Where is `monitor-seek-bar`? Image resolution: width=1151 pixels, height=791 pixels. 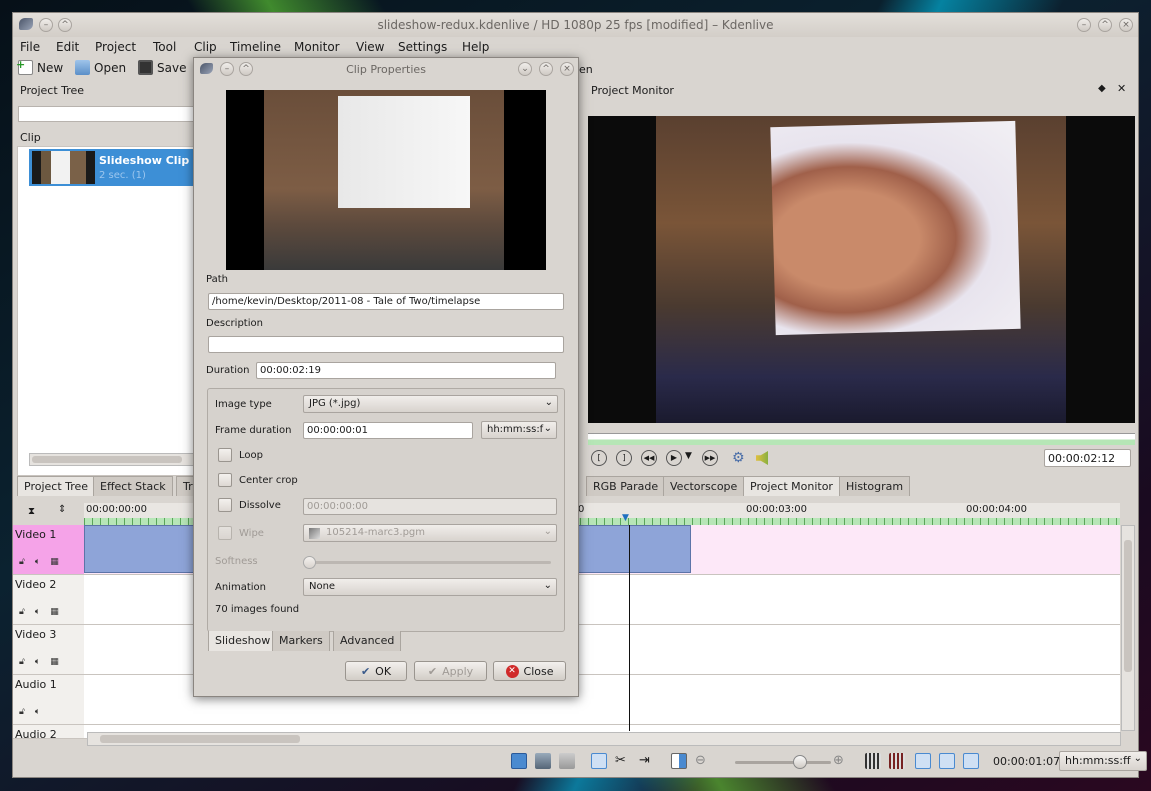 monitor-seek-bar is located at coordinates (861, 439).